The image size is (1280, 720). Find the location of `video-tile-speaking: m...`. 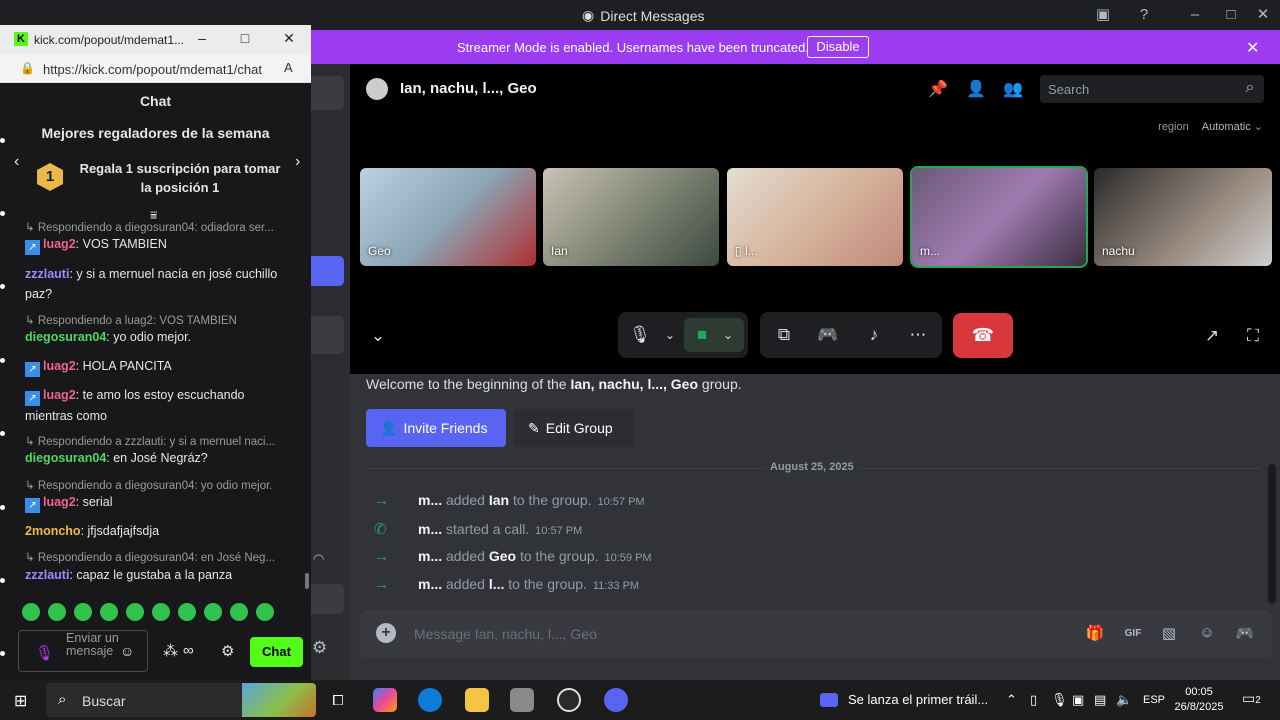

video-tile-speaking: m... is located at coordinates (999, 217).